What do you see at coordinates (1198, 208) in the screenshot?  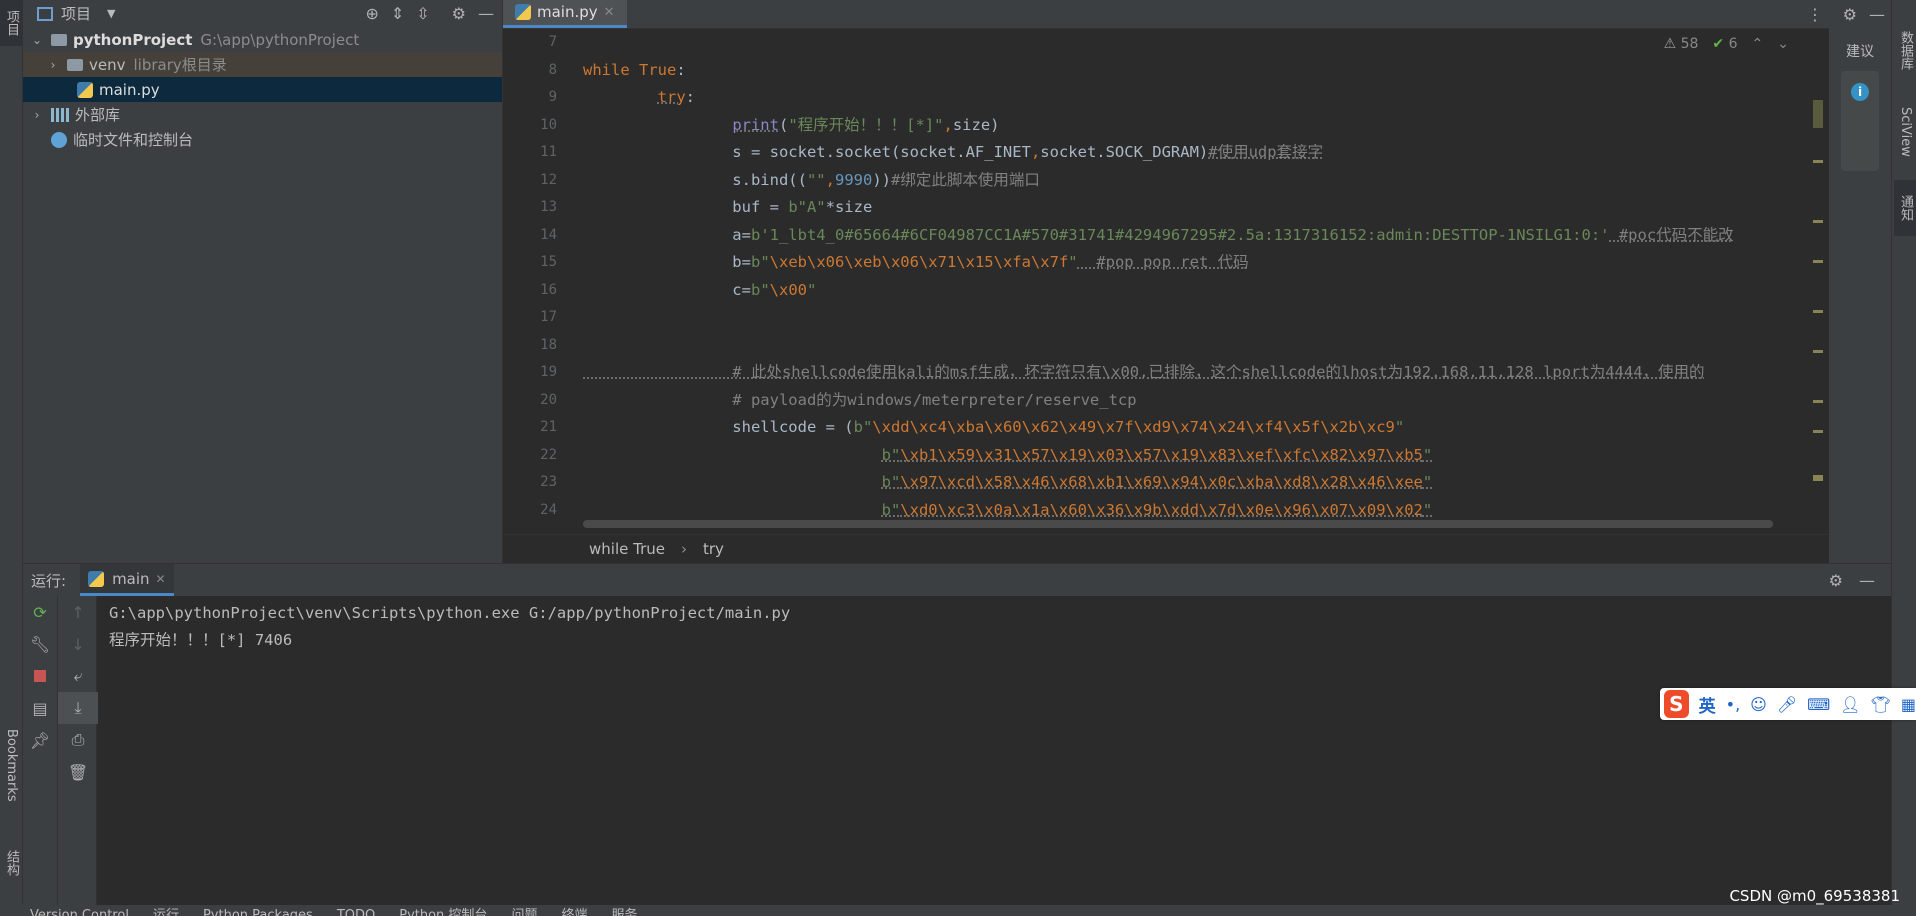 I see `code-line: buf = b"A"*size` at bounding box center [1198, 208].